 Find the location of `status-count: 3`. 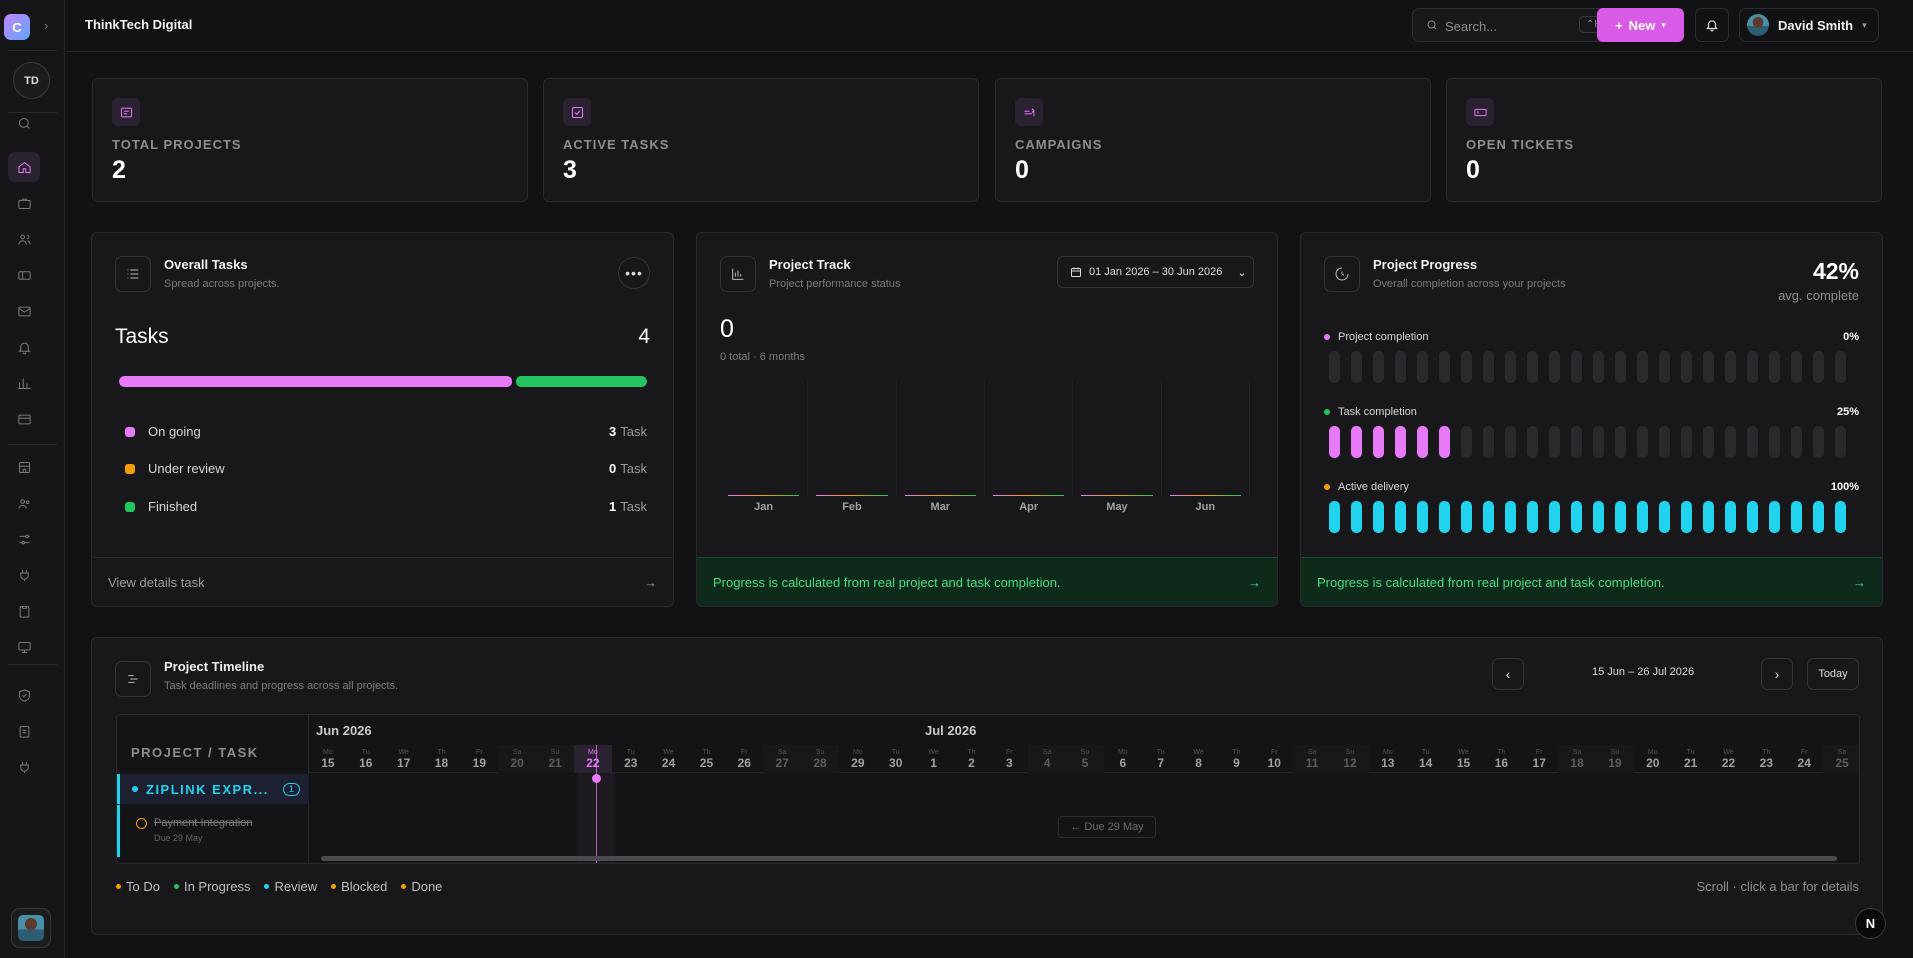

status-count: 3 is located at coordinates (613, 431).